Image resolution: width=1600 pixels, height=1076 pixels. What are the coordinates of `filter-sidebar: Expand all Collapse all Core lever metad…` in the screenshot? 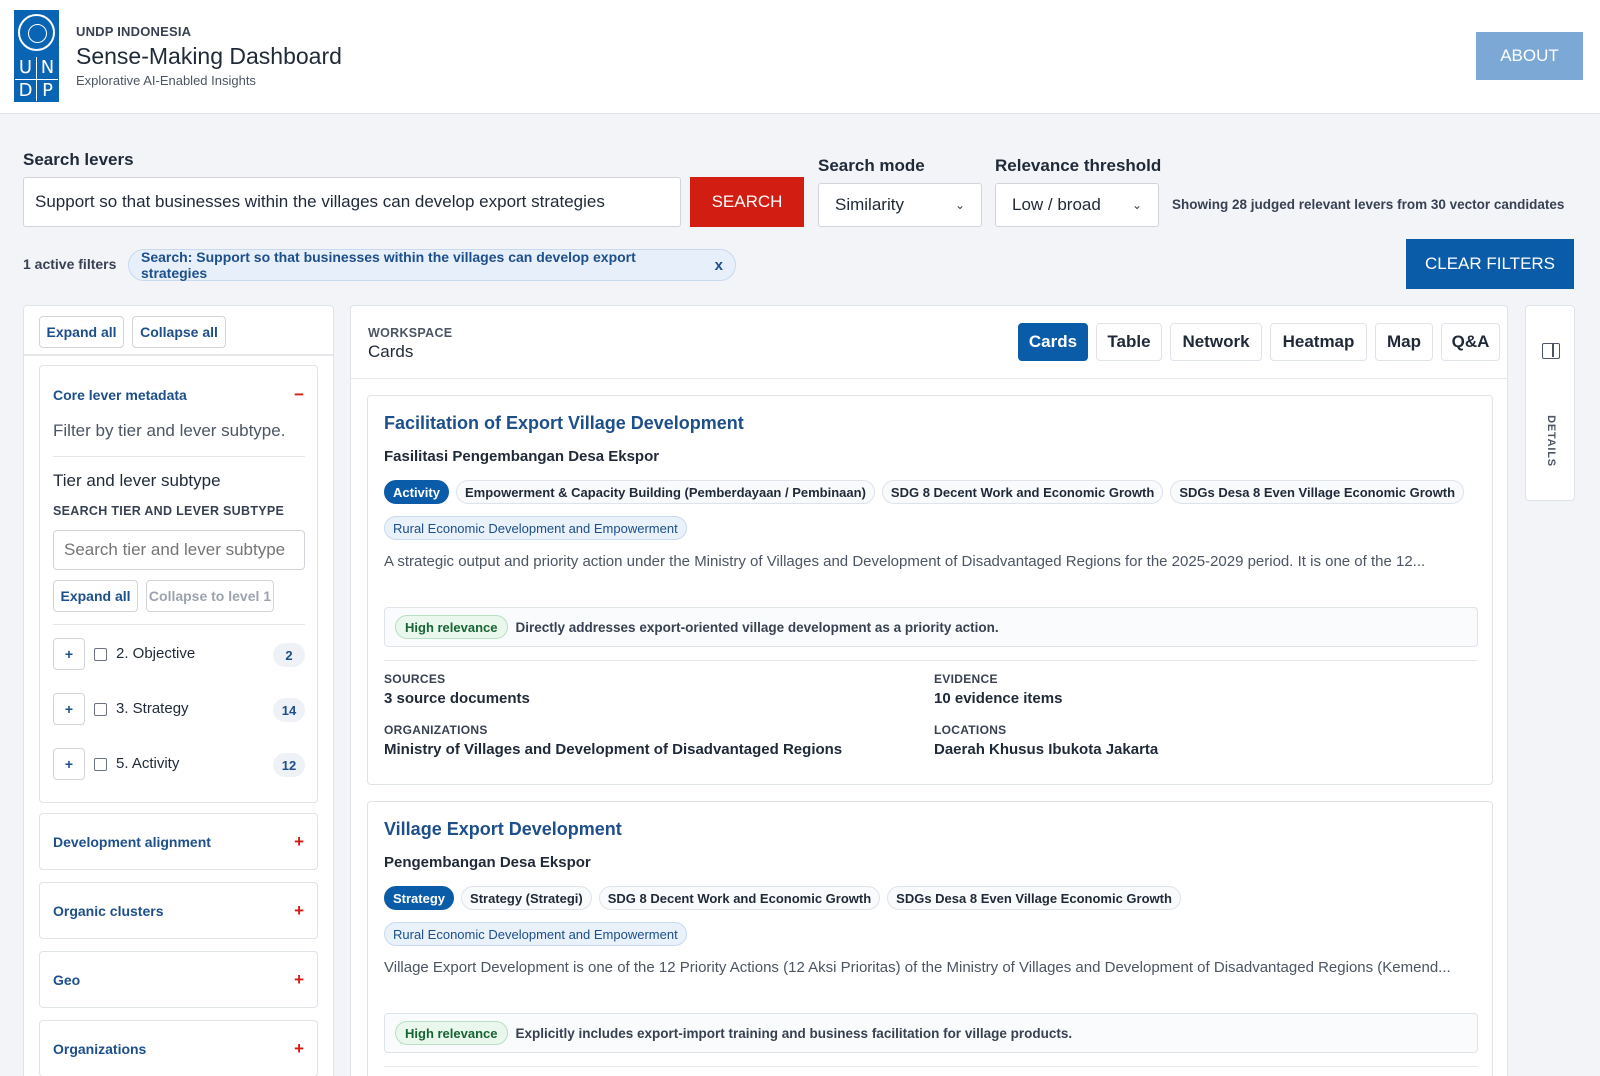 It's located at (178, 690).